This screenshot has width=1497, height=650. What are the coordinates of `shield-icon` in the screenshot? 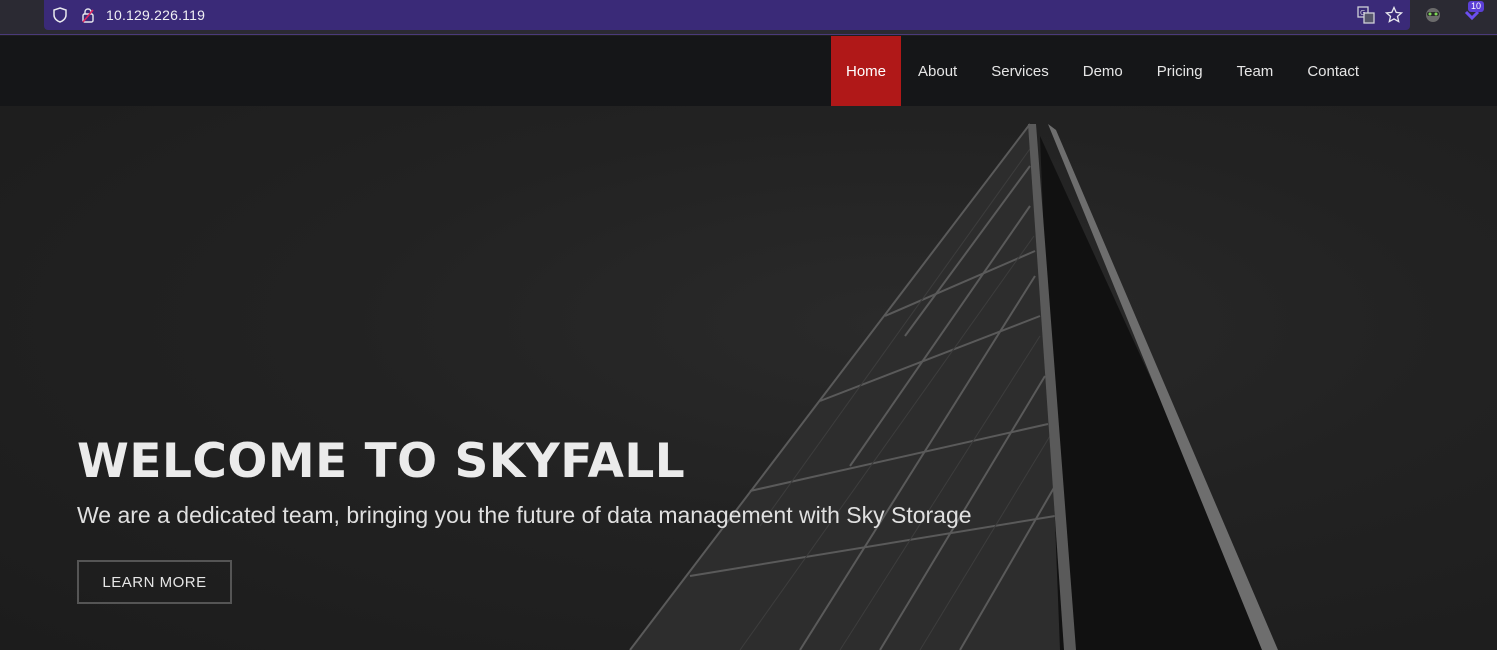 It's located at (60, 15).